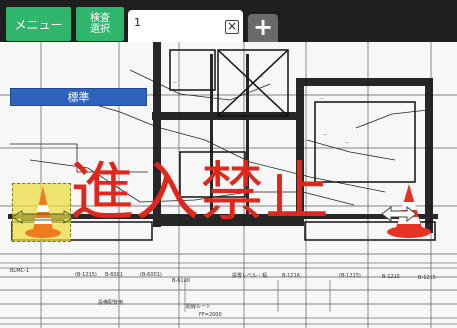 The image size is (457, 328). Describe the element at coordinates (20, 271) in the screenshot. I see `drawing-note-label: BLMC-1` at that location.